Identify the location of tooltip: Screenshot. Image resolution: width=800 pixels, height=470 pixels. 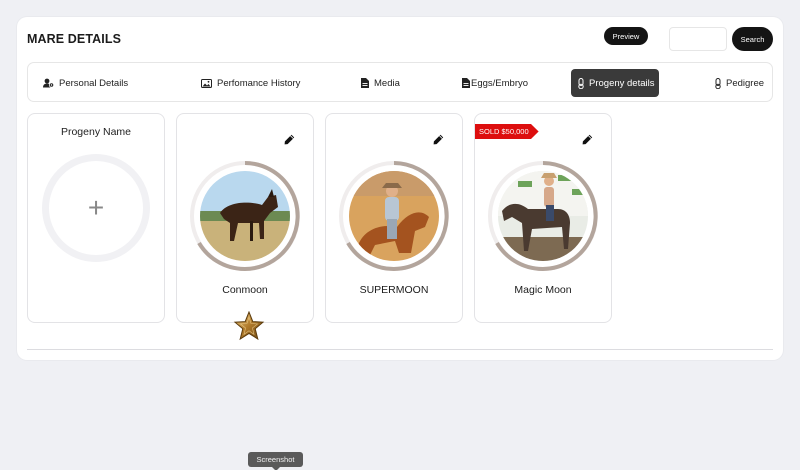
(275, 461).